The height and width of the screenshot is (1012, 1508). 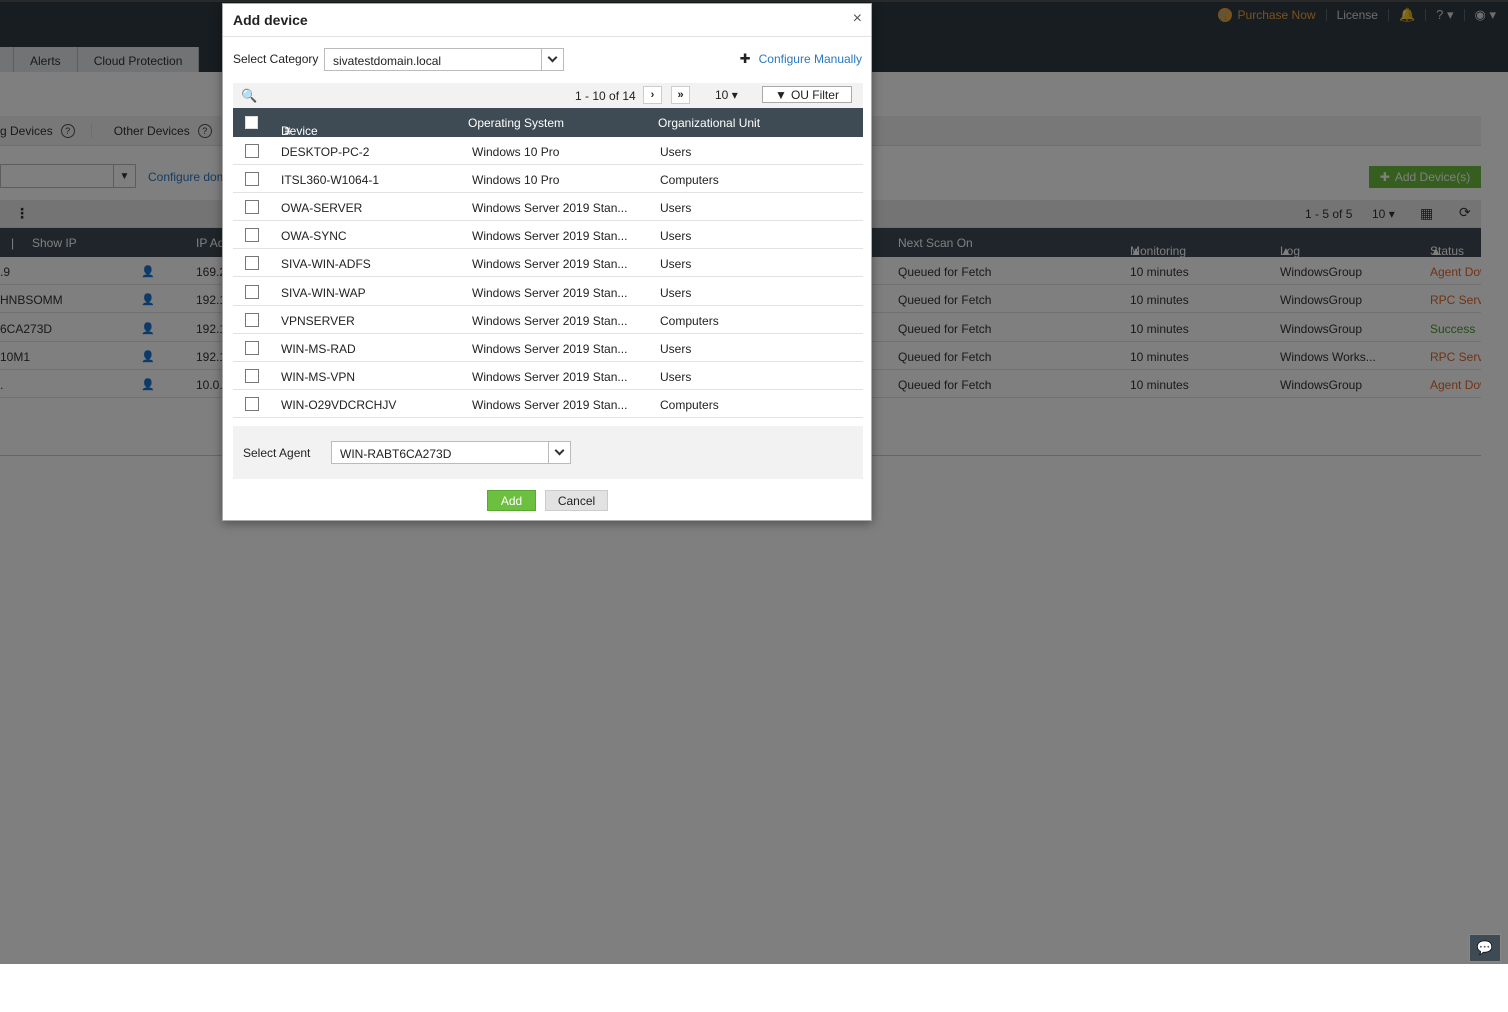 I want to click on agent-select: WIN-RABT6CA273D, so click(x=451, y=452).